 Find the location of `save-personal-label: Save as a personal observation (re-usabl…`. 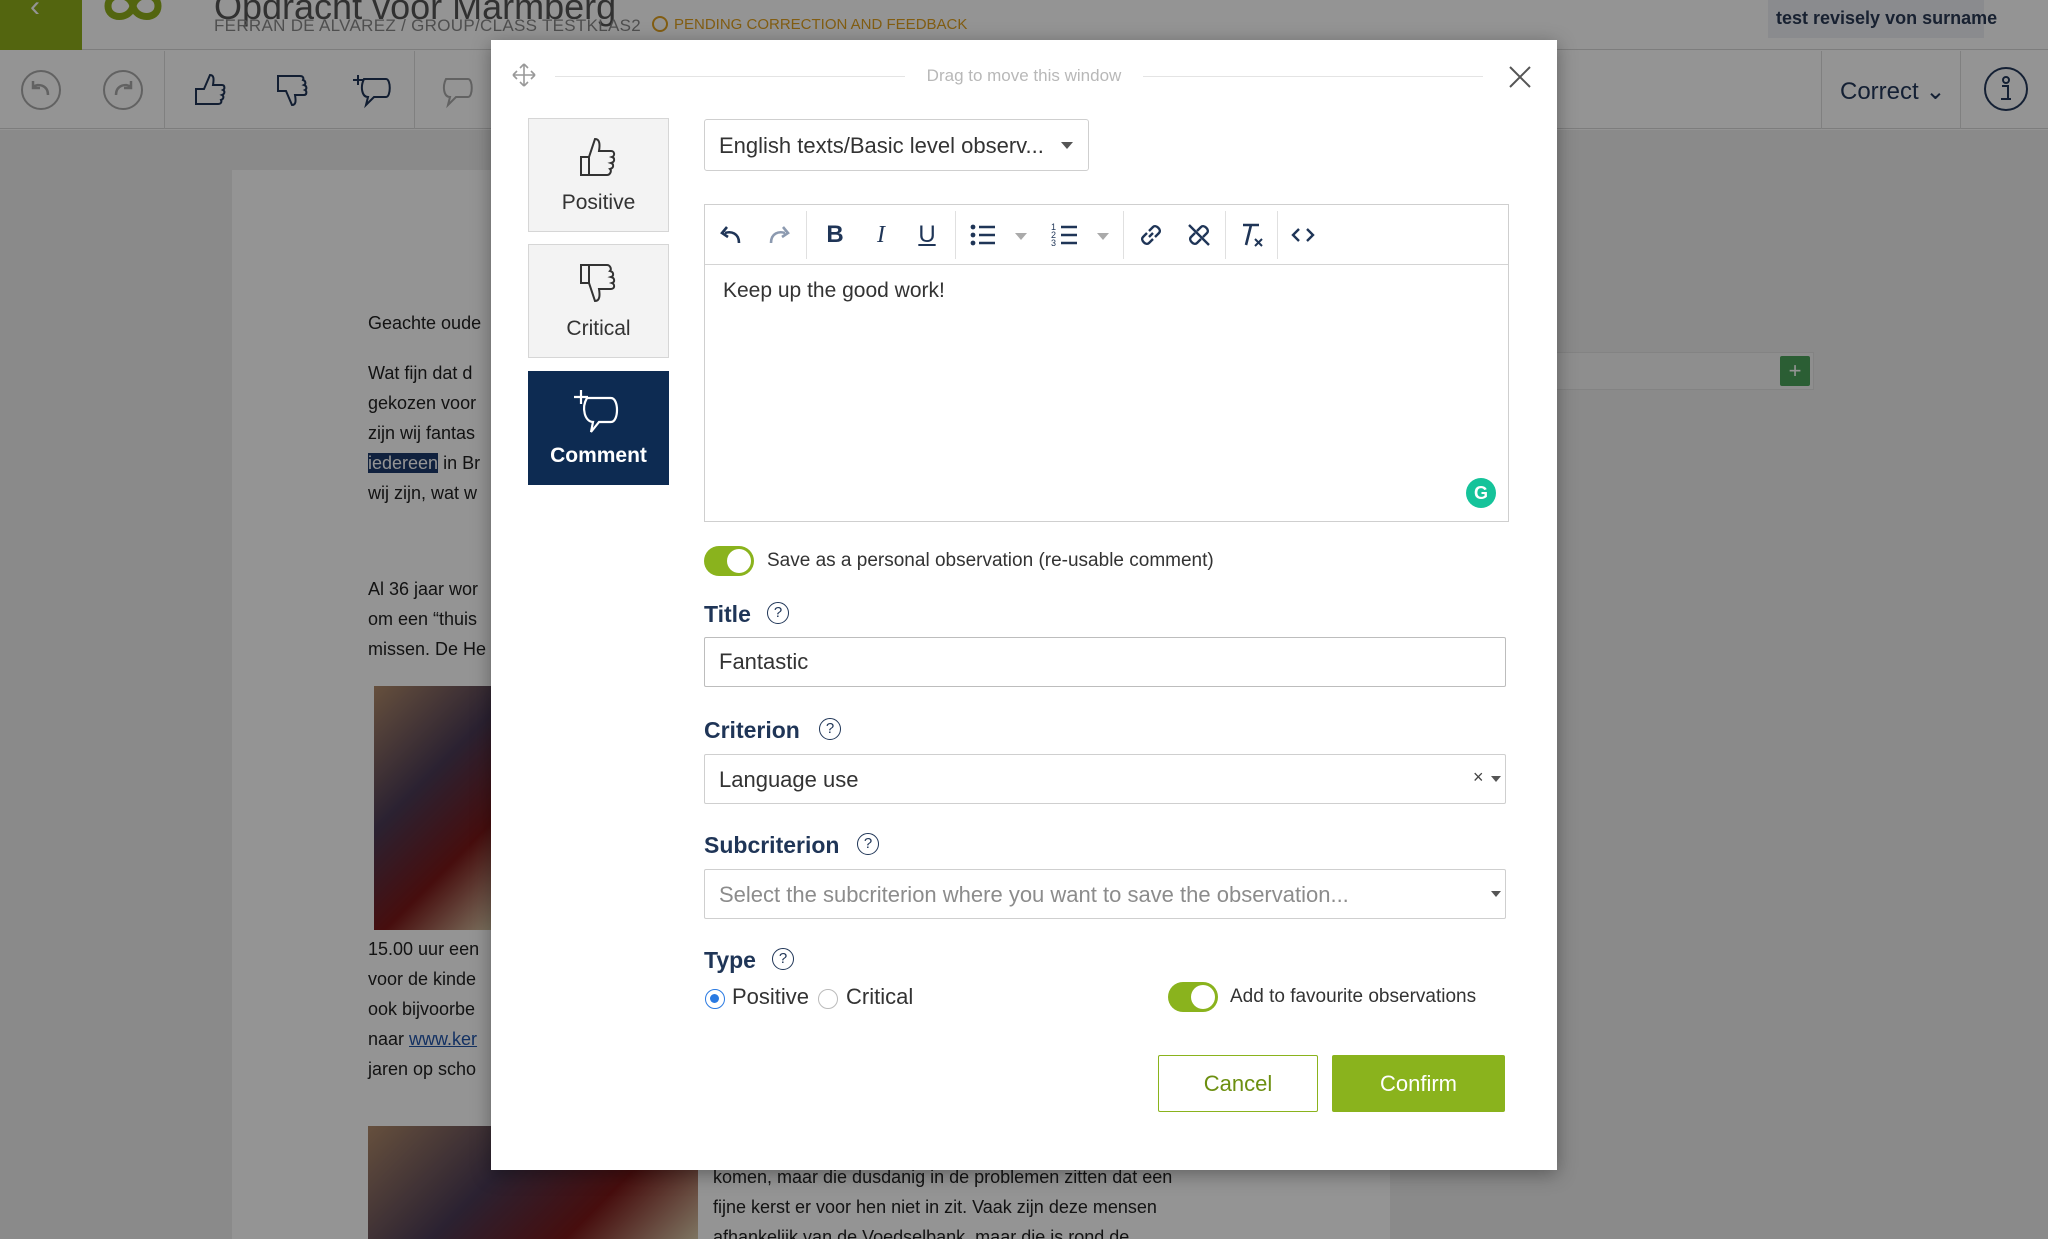

save-personal-label: Save as a personal observation (re-usabl… is located at coordinates (990, 560).